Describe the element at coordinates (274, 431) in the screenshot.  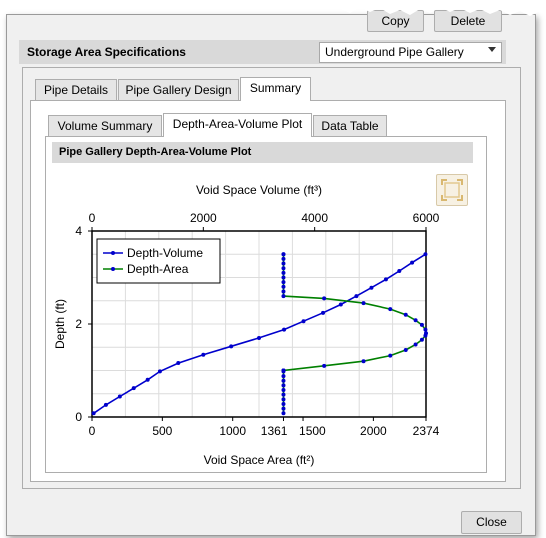
I see `x-bottom-tick-label: 1361` at that location.